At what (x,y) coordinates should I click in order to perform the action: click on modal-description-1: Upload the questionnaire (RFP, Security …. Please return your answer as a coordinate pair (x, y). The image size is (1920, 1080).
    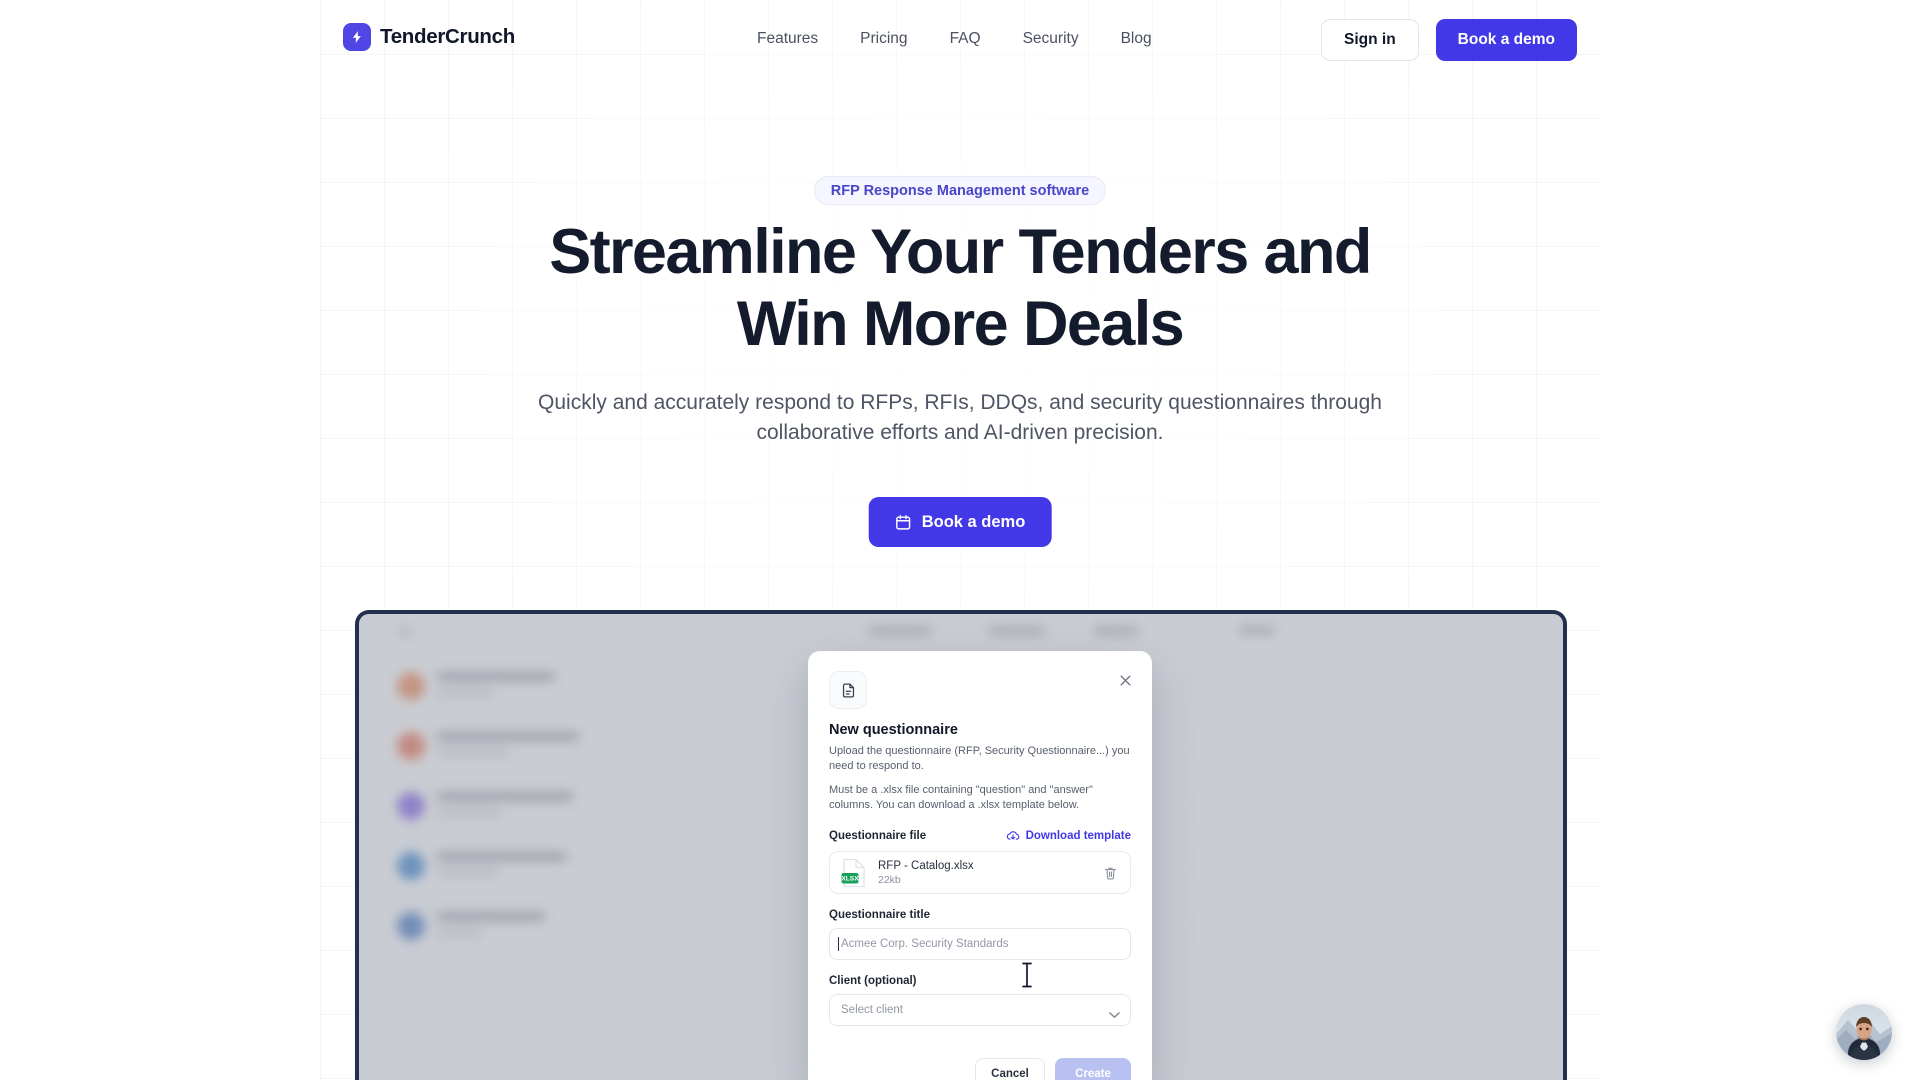
    Looking at the image, I should click on (979, 758).